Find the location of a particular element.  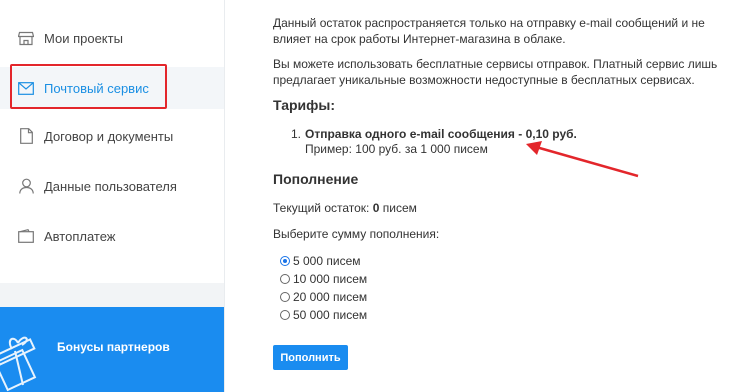

balance-value: 0 is located at coordinates (376, 208).